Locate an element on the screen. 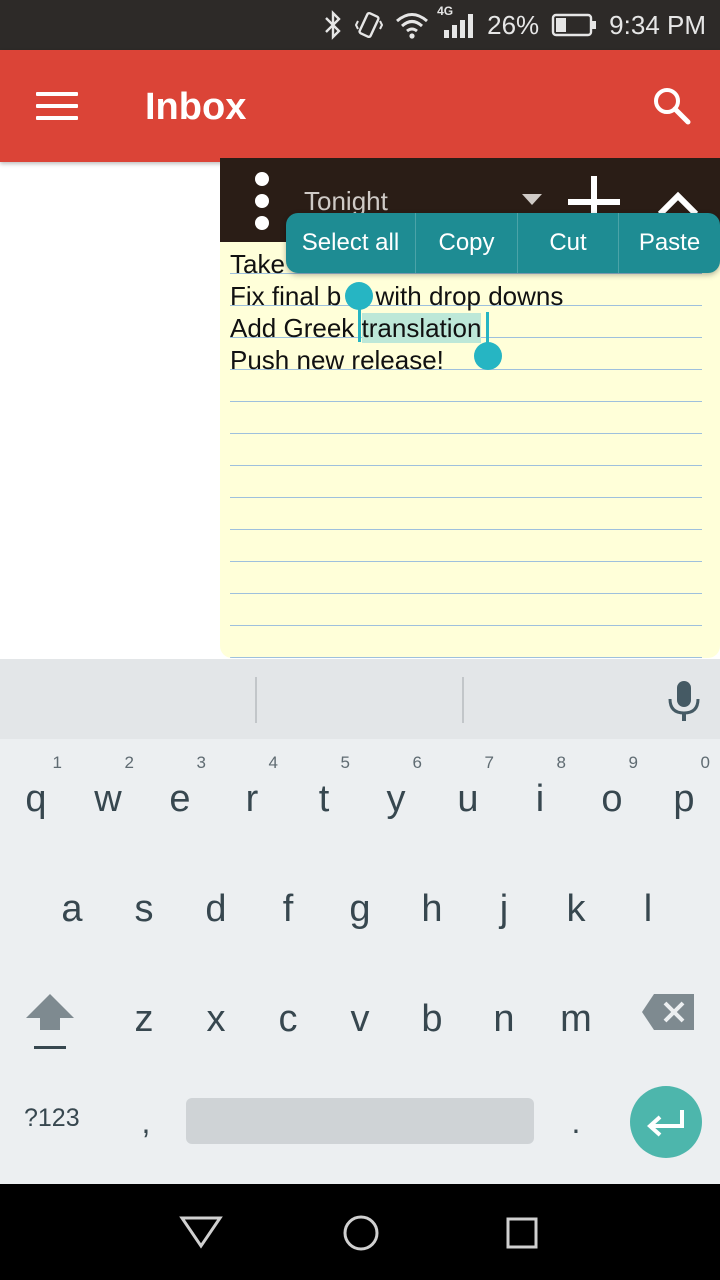 The height and width of the screenshot is (1280, 720). more-options-icon is located at coordinates (262, 201).